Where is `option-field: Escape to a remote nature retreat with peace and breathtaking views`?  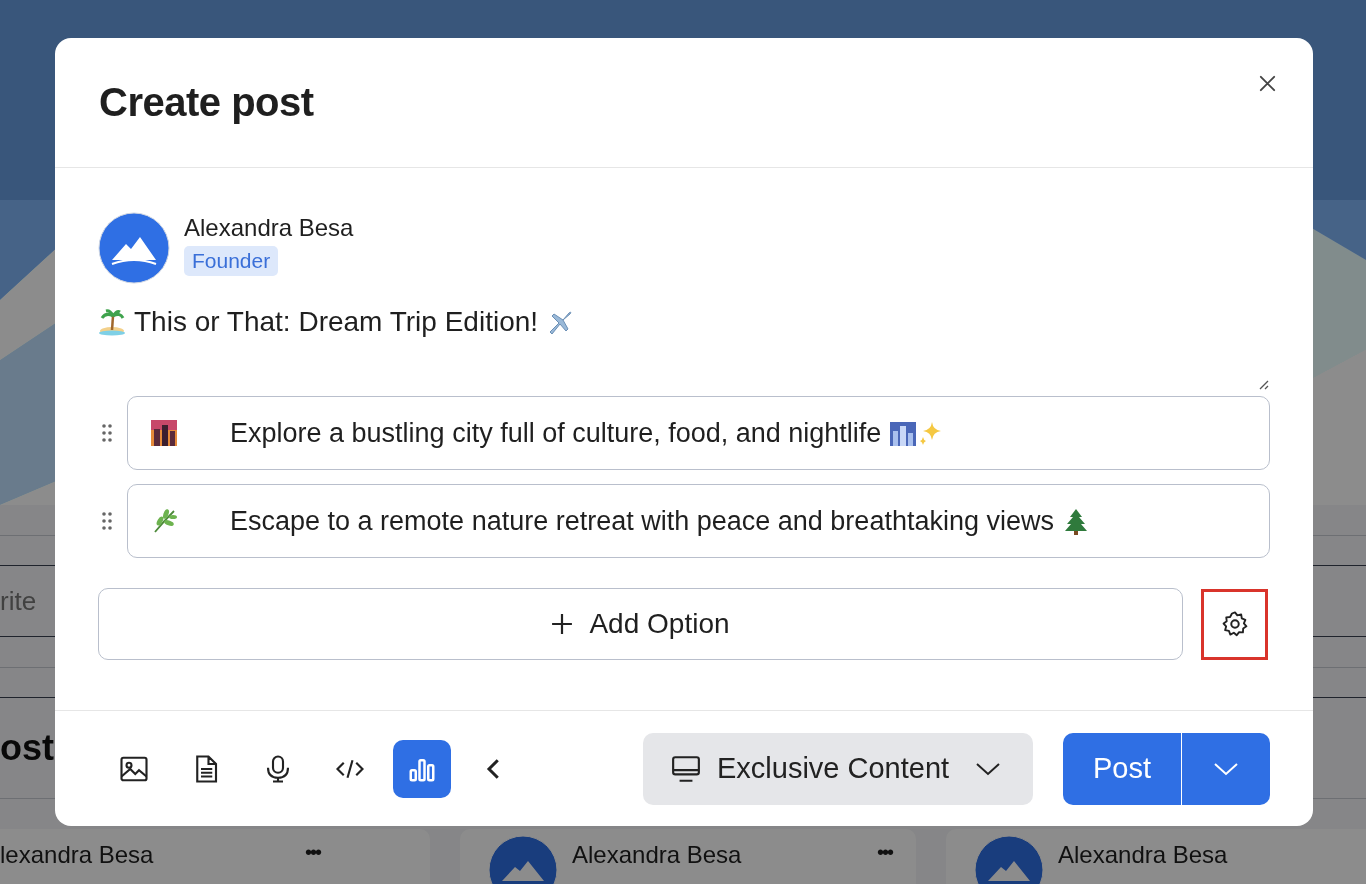 option-field: Escape to a remote nature retreat with peace and breathtaking views is located at coordinates (698, 521).